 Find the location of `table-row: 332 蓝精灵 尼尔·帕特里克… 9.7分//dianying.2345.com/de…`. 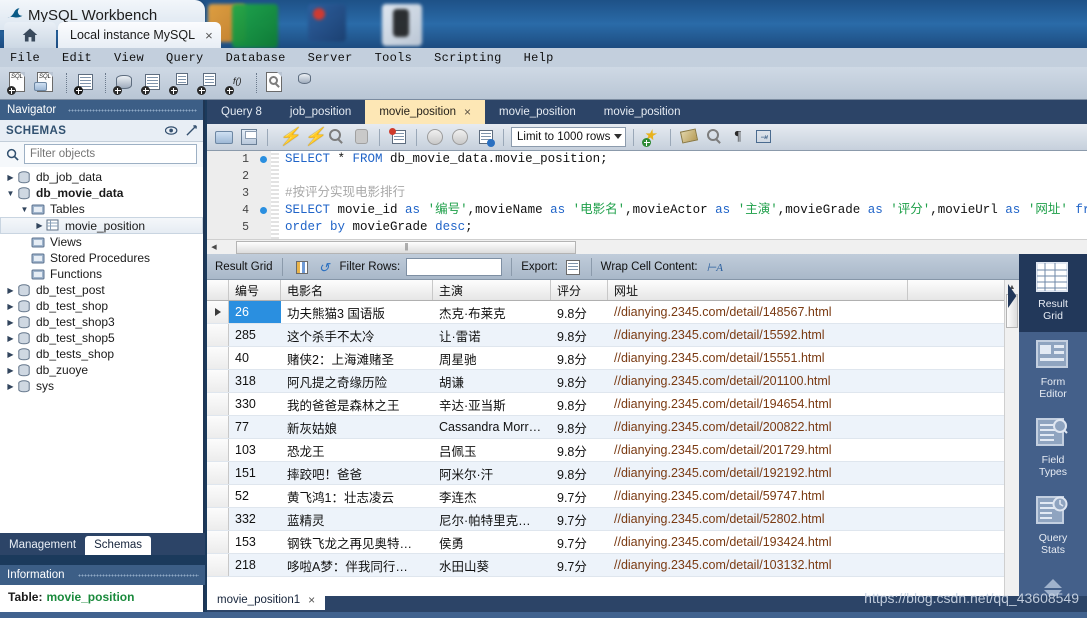

table-row: 332 蓝精灵 尼尔·帕特里克… 9.7分//dianying.2345.com/de… is located at coordinates (612, 519).